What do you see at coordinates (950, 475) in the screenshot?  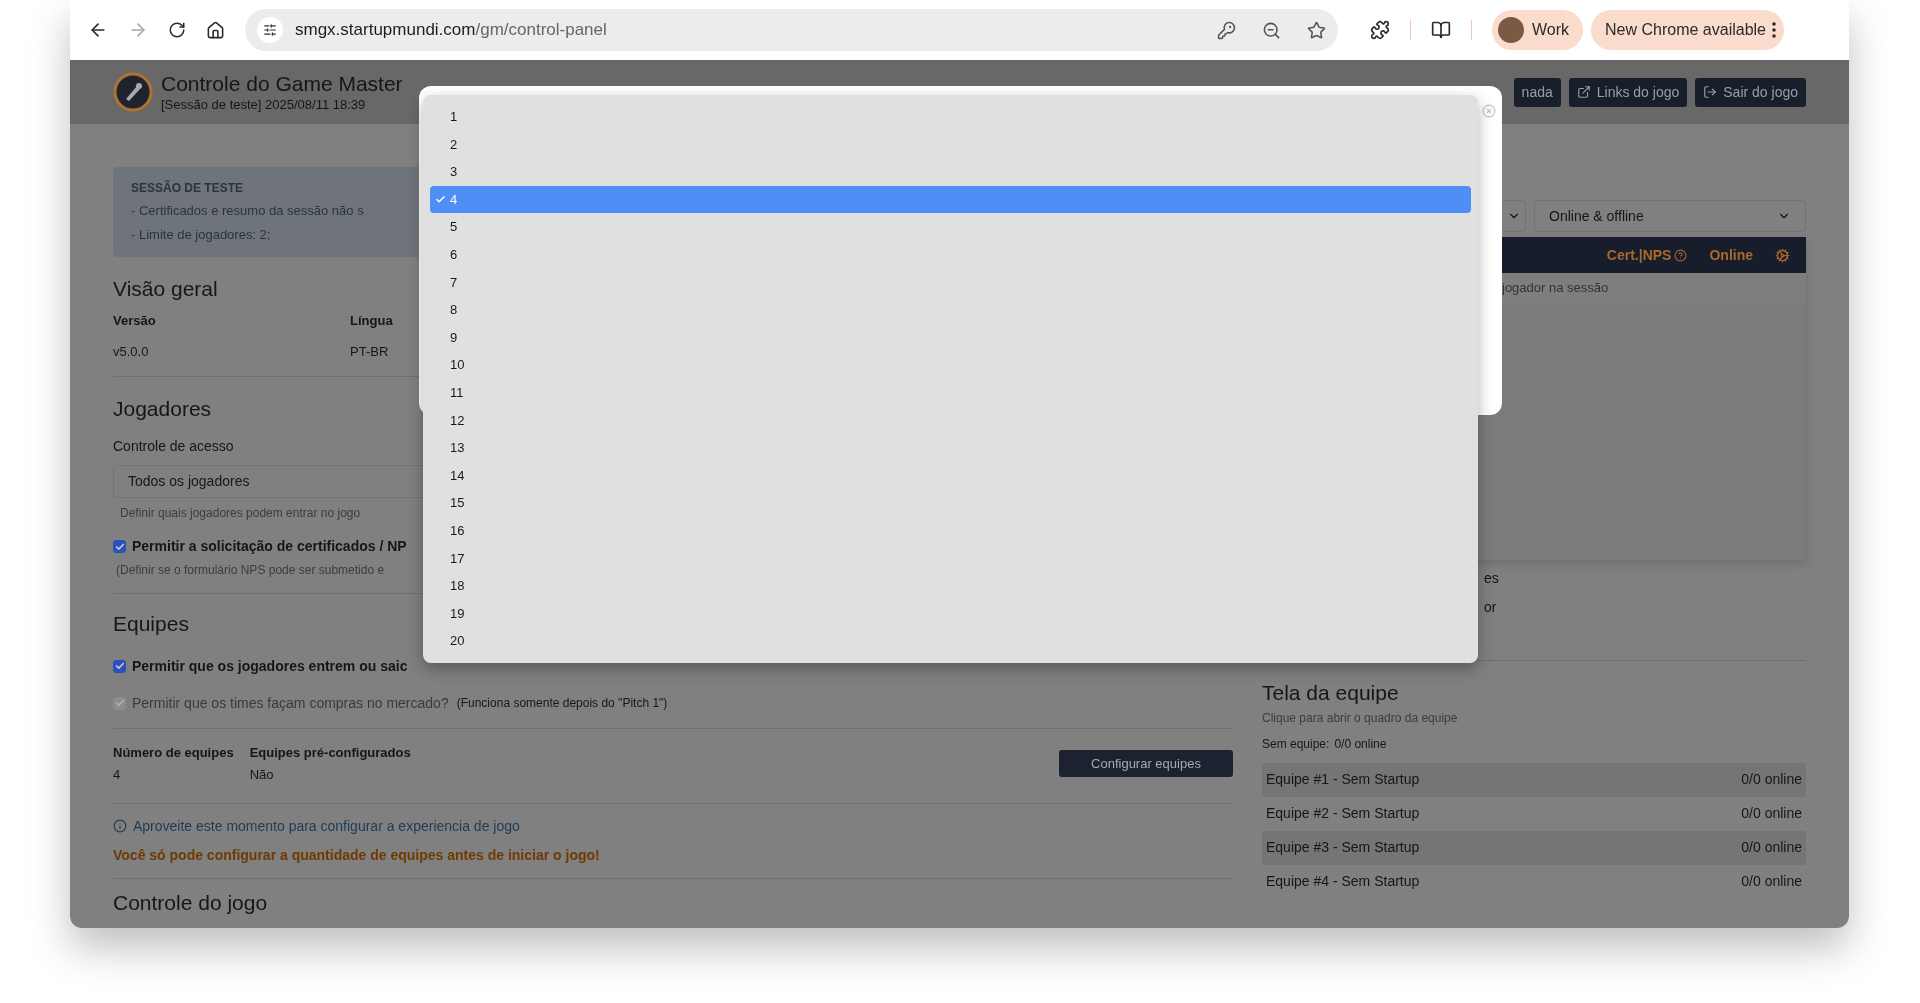 I see `dropdown-option: 14` at bounding box center [950, 475].